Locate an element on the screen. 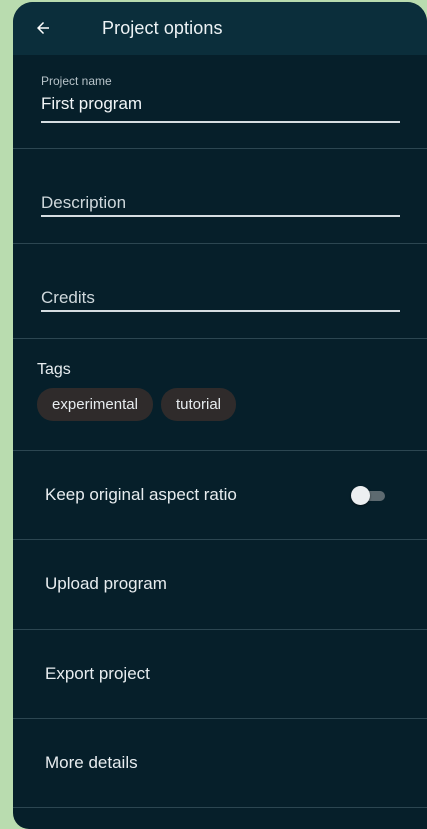 This screenshot has height=829, width=427. project-name-label: Project name is located at coordinates (76, 81).